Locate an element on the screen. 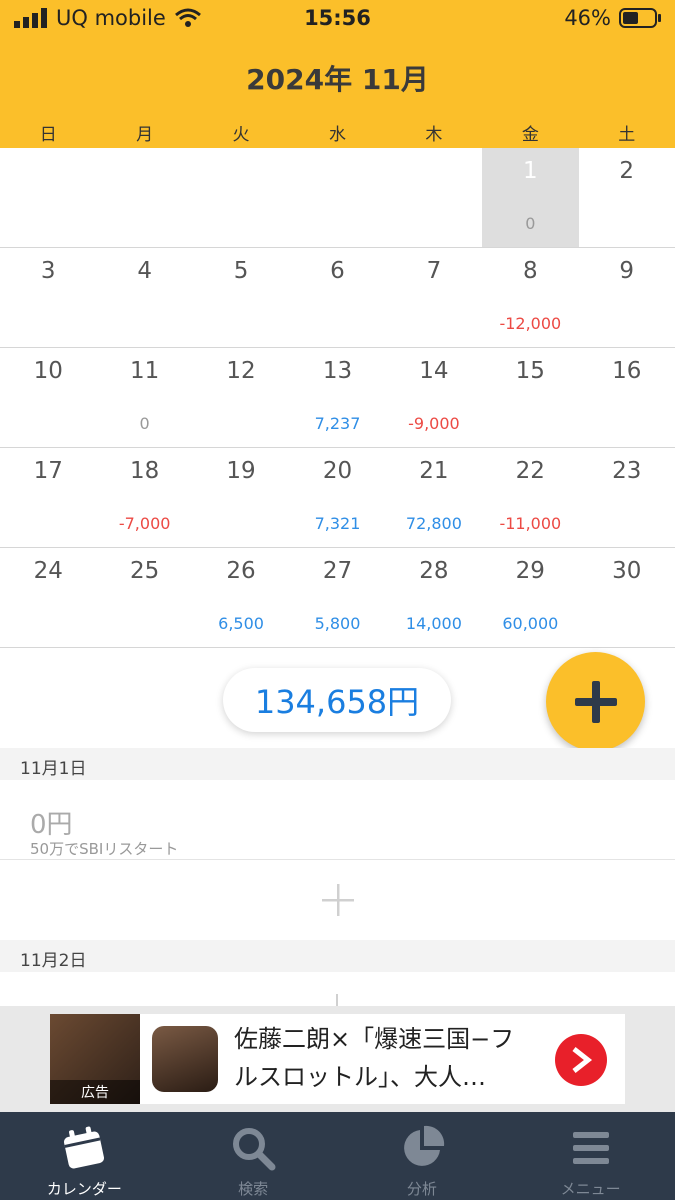 The image size is (675, 1200). day-cell: 21 72,800 is located at coordinates (434, 497).